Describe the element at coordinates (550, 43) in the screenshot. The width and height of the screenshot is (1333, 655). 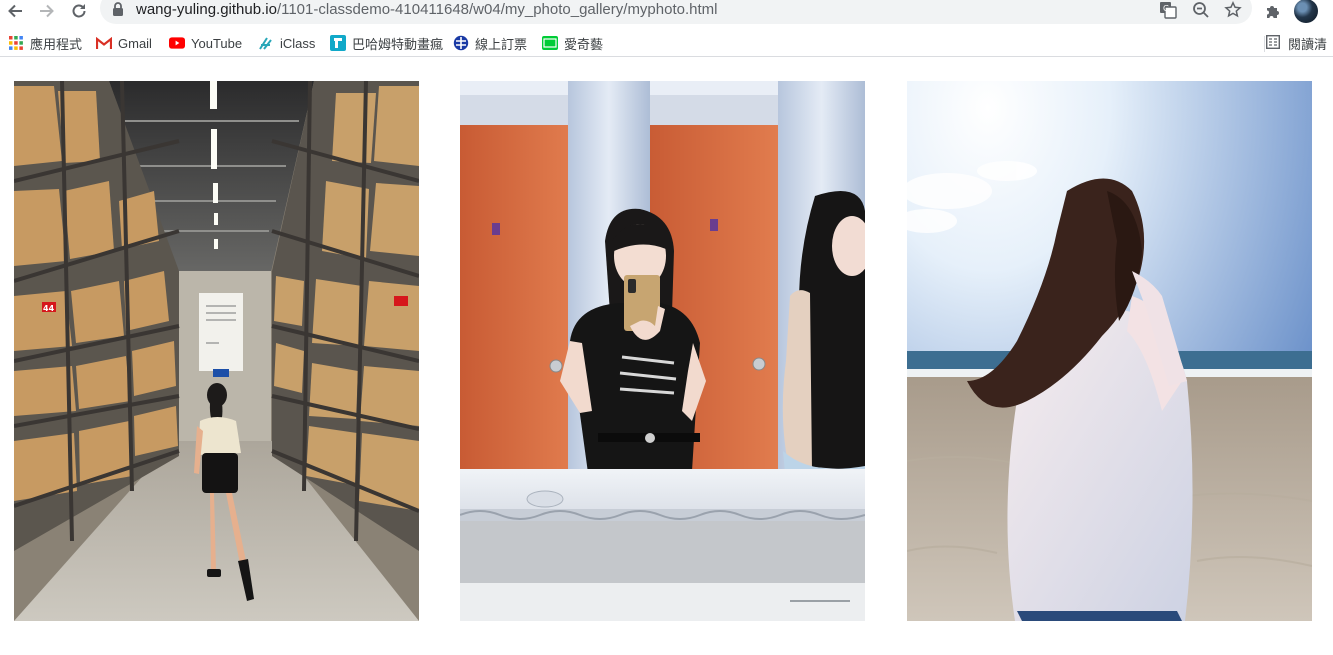
I see `iqiyi-icon` at that location.